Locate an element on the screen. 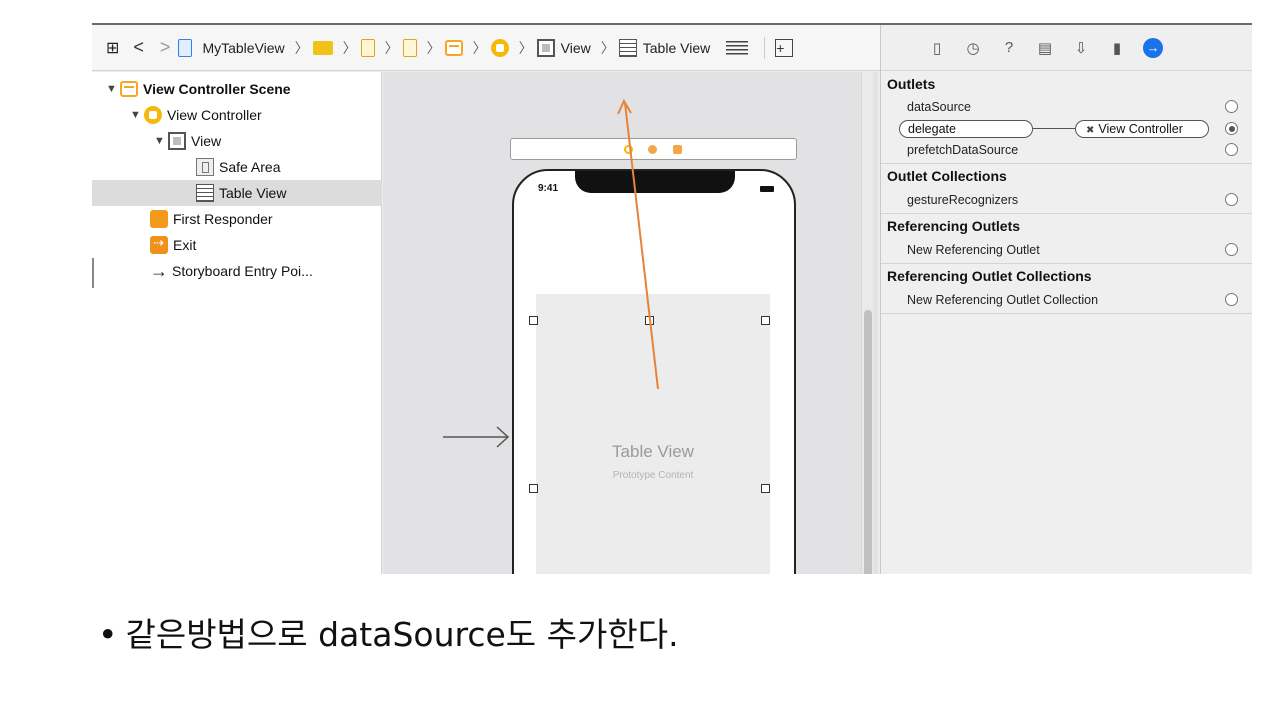 Image resolution: width=1280 pixels, height=720 pixels. outline-label: View Controller is located at coordinates (214, 115).